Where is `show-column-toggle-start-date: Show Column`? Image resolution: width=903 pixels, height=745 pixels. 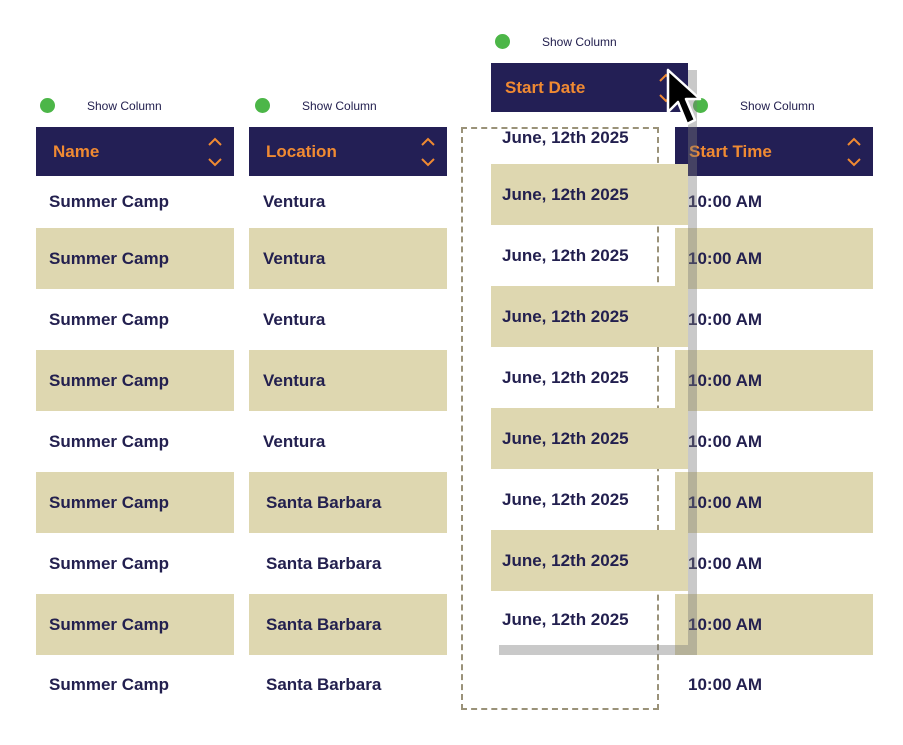
show-column-toggle-start-date: Show Column is located at coordinates (556, 41).